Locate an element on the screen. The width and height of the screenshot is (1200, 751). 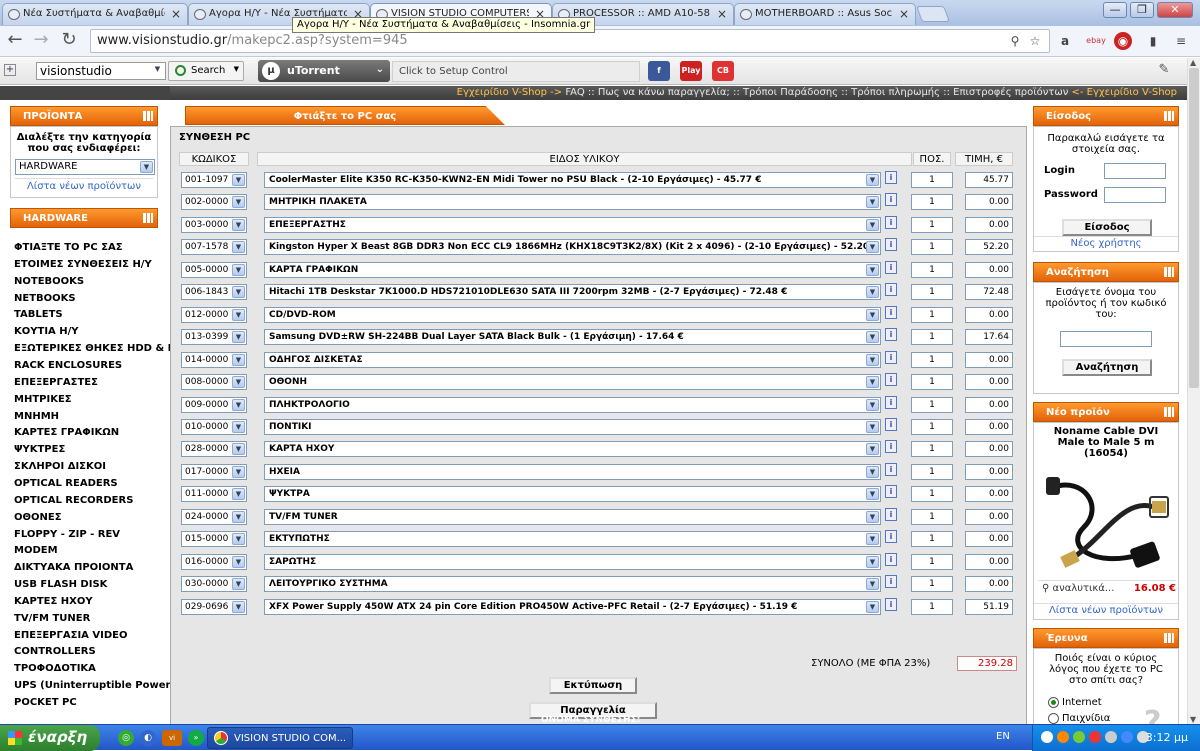
start-button: έναρξη is located at coordinates (50, 738).